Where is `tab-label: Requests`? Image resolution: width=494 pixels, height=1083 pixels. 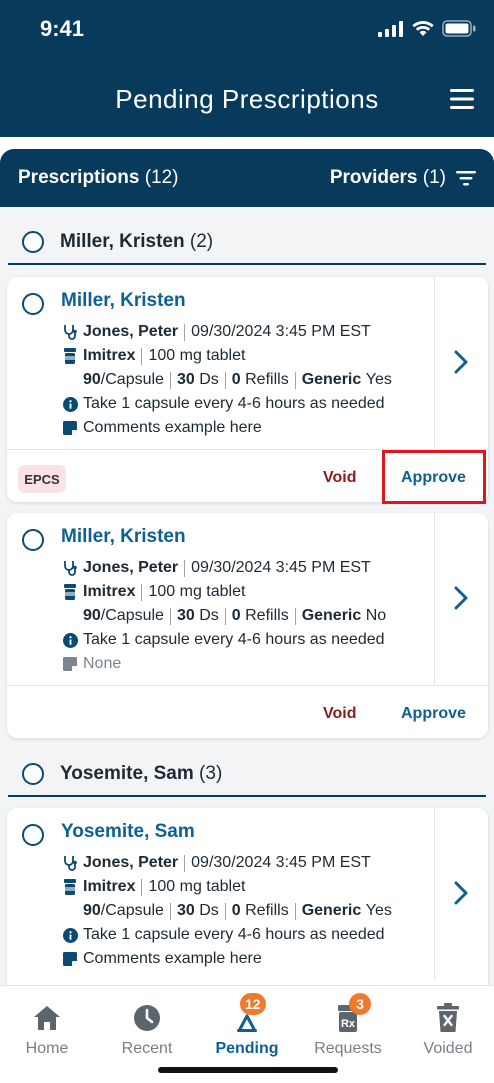
tab-label: Requests is located at coordinates (348, 1048).